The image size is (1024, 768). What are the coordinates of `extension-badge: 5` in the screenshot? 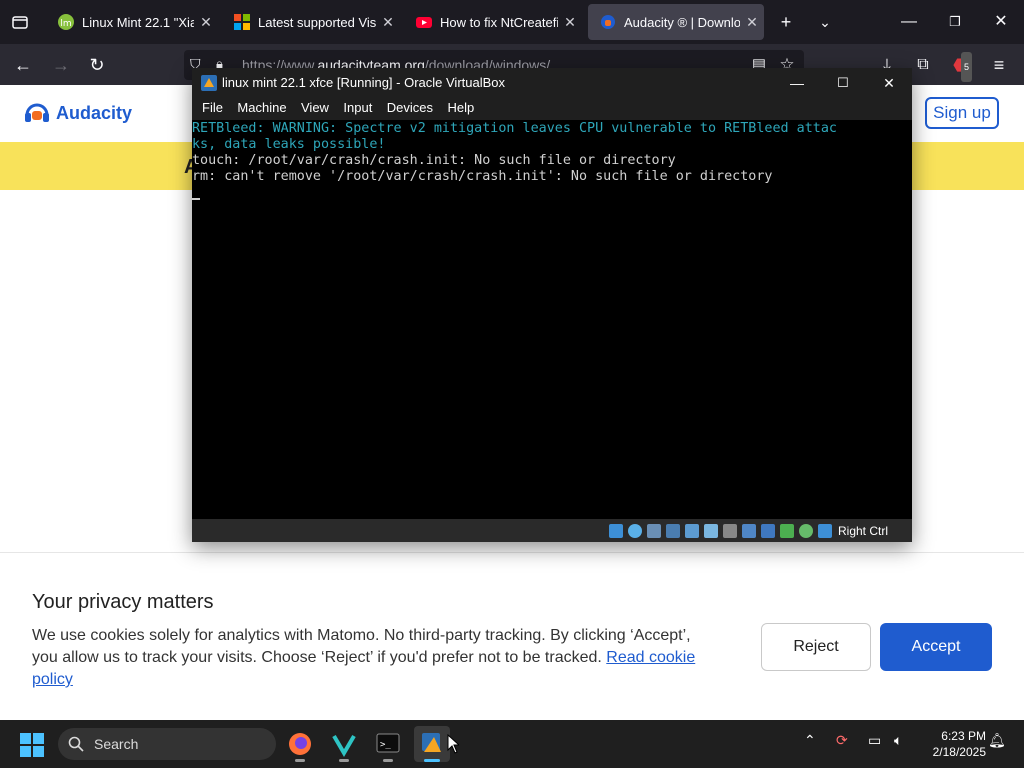 It's located at (966, 67).